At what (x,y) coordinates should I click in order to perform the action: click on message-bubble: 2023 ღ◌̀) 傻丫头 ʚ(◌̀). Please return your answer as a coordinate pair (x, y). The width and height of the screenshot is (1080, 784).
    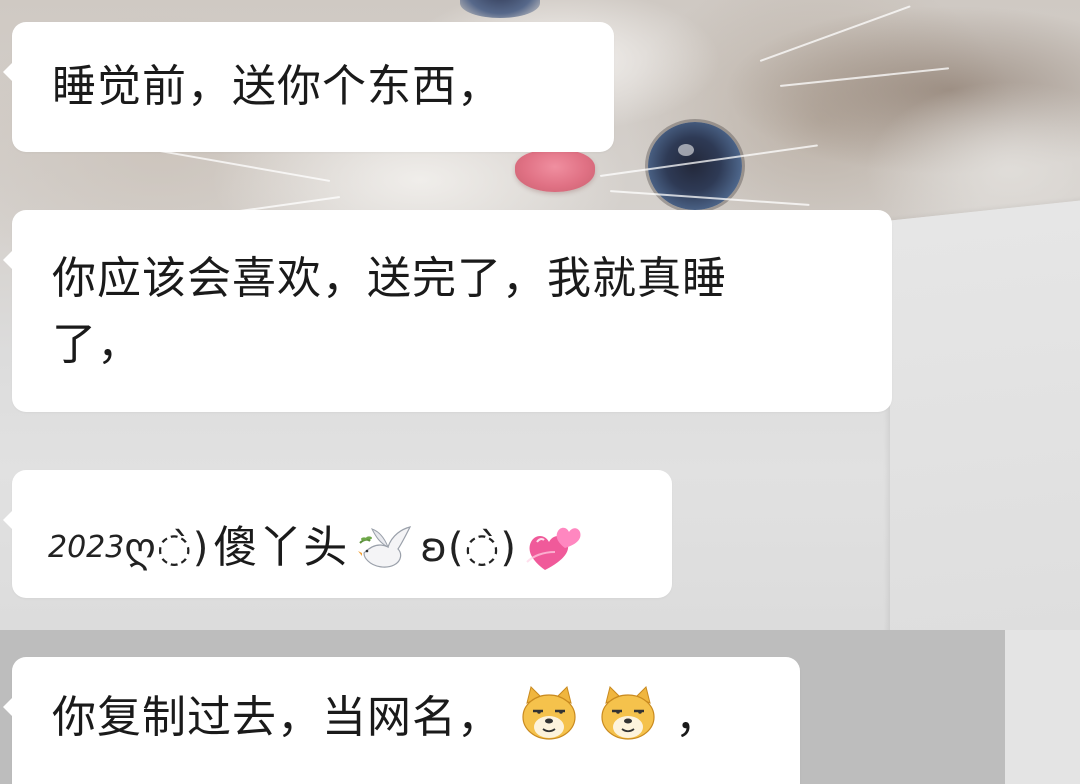
    Looking at the image, I should click on (337, 534).